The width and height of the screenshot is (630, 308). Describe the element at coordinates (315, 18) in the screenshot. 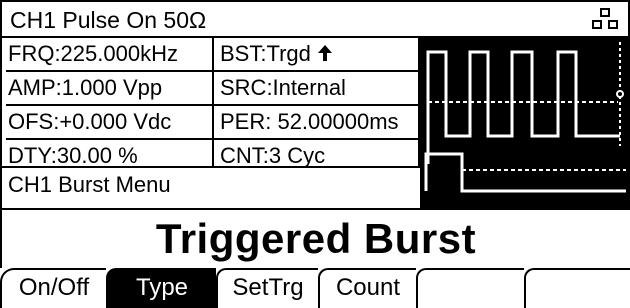

I see `title-bar: CH1 Pulse On 50Ω` at that location.